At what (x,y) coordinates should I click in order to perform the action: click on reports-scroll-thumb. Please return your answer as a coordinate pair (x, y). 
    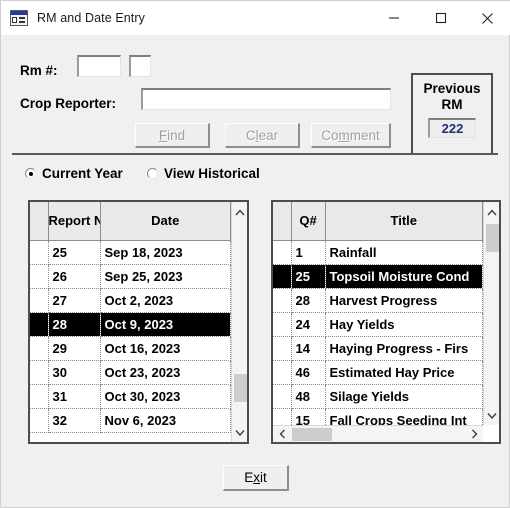
    Looking at the image, I should click on (240, 388).